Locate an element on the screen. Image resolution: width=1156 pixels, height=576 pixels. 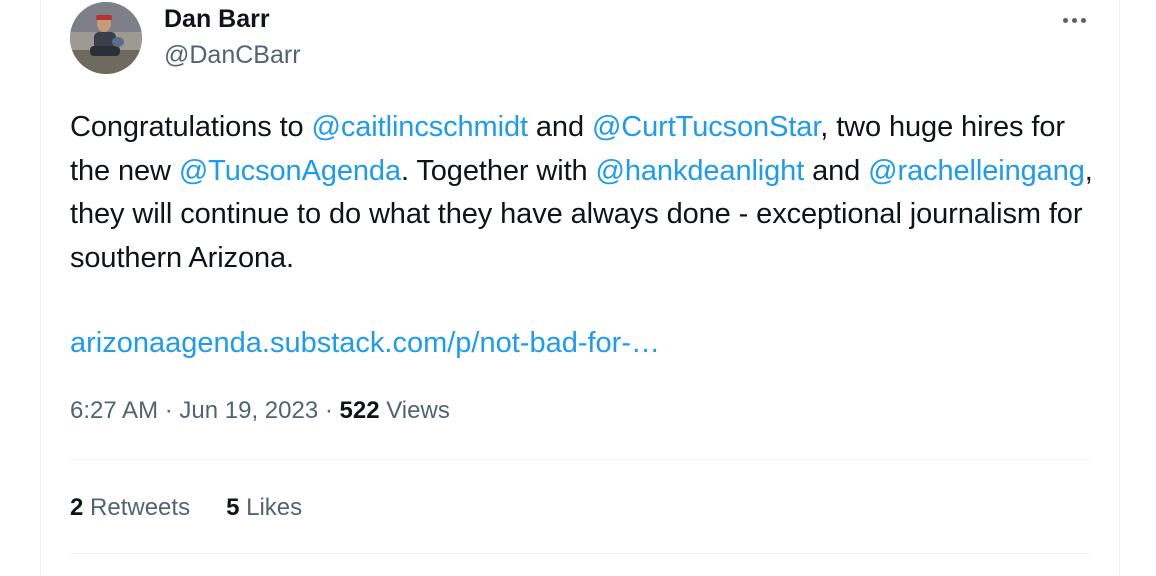
engagement-stats: 2 Retweets 5 Likes is located at coordinates (186, 508).